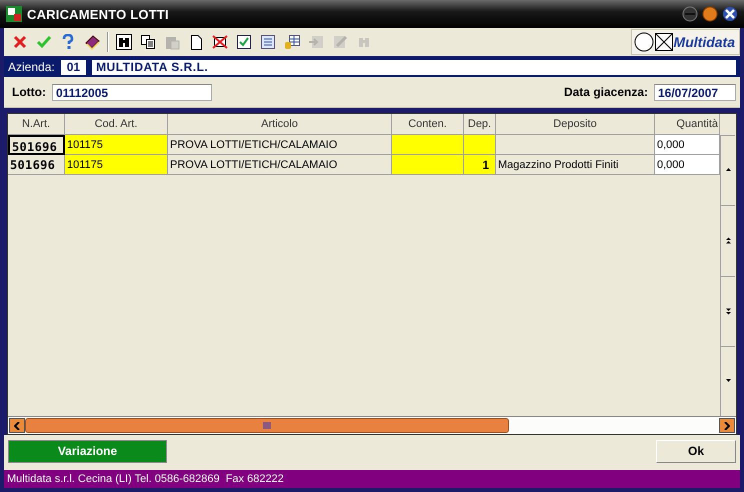 The image size is (744, 492). I want to click on grip-icon, so click(267, 425).